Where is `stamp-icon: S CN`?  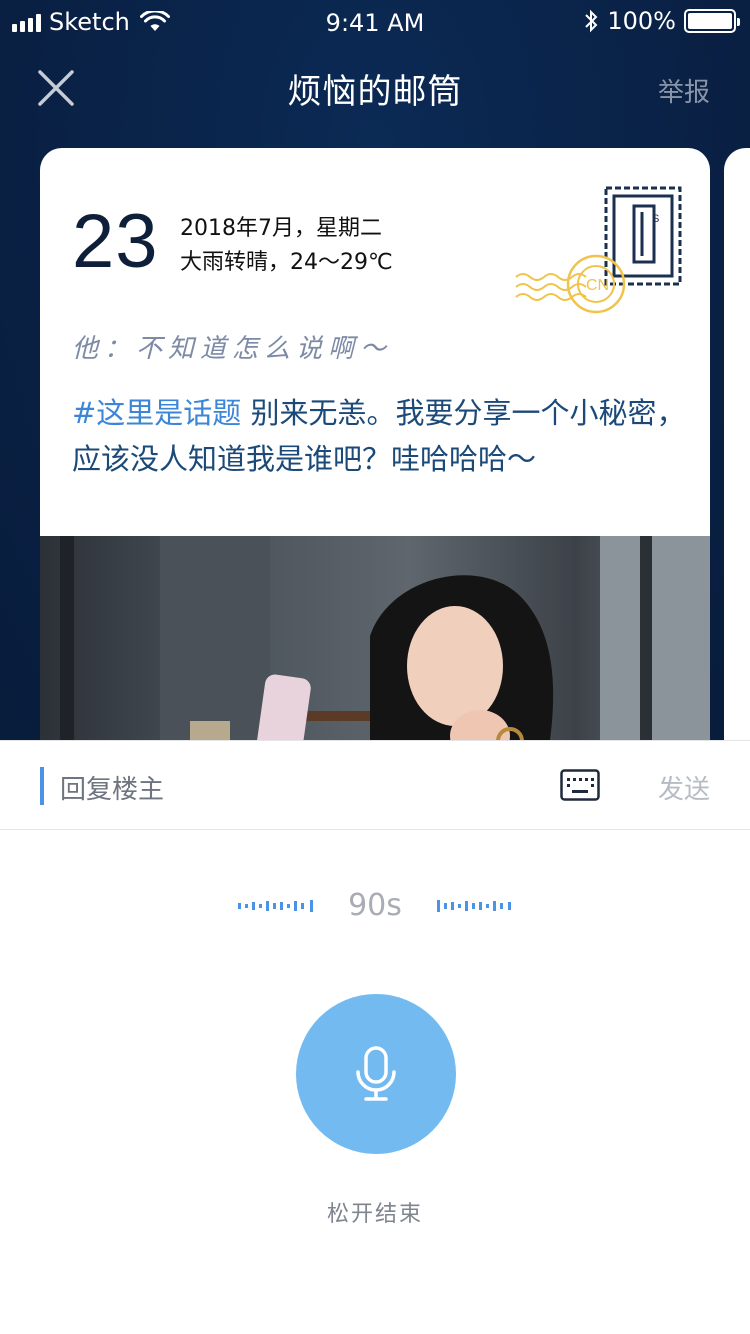
stamp-icon: S CN is located at coordinates (598, 250).